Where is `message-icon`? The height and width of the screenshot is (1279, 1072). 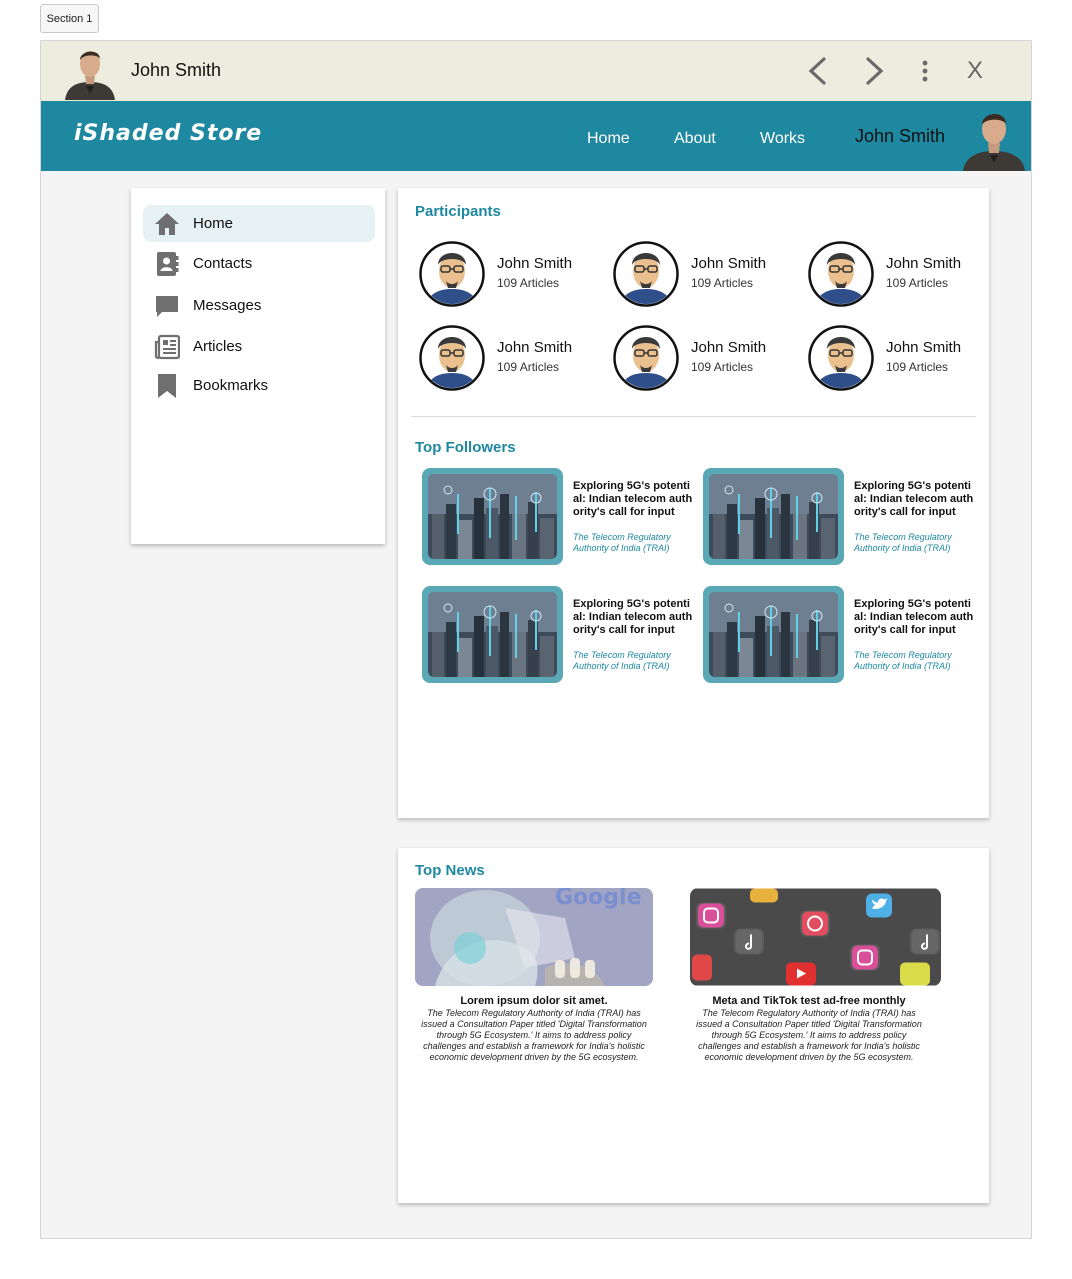 message-icon is located at coordinates (167, 306).